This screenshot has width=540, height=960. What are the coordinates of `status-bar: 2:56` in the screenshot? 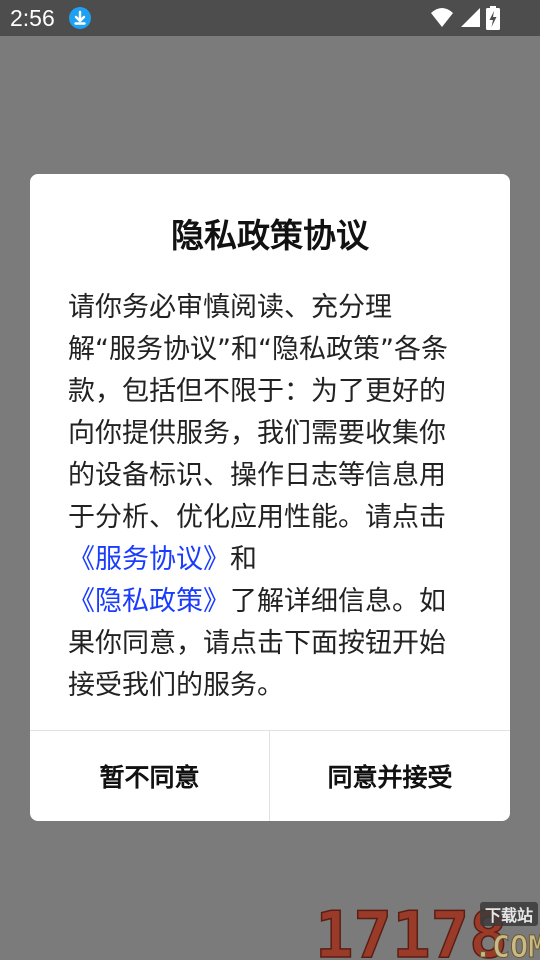 It's located at (270, 18).